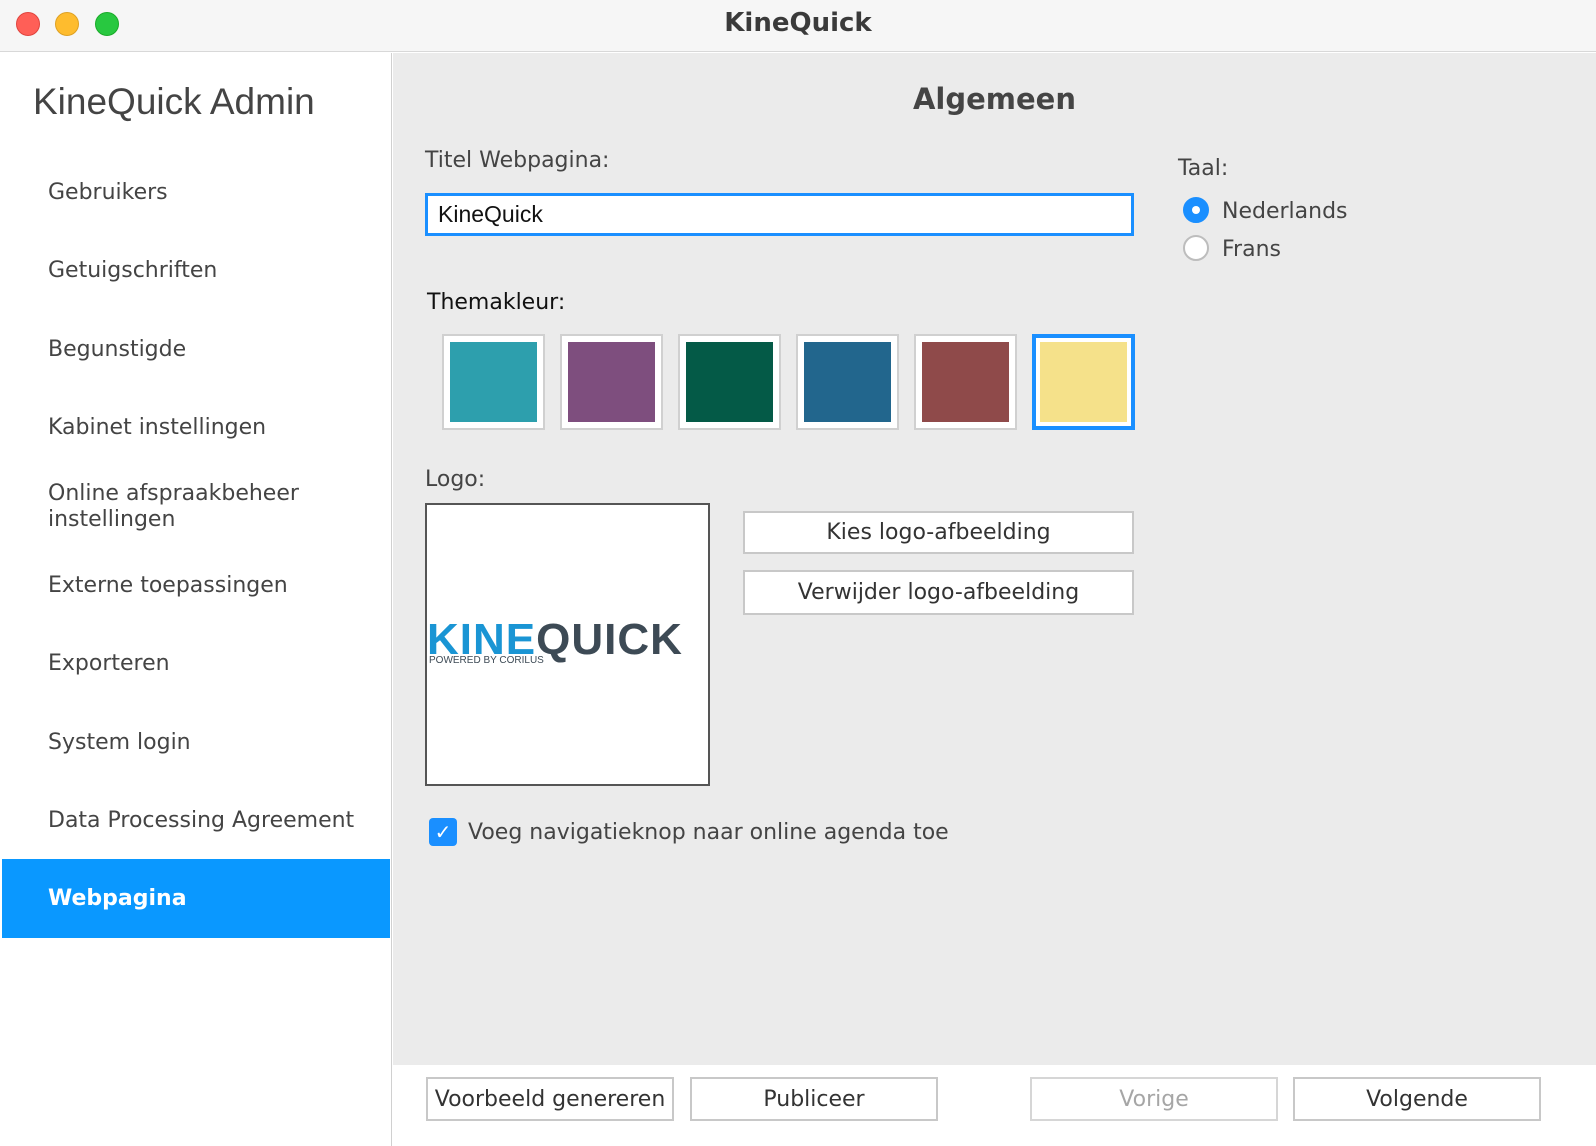  Describe the element at coordinates (938, 532) in the screenshot. I see `choose-logo-button: Kies logo-afbeelding` at that location.